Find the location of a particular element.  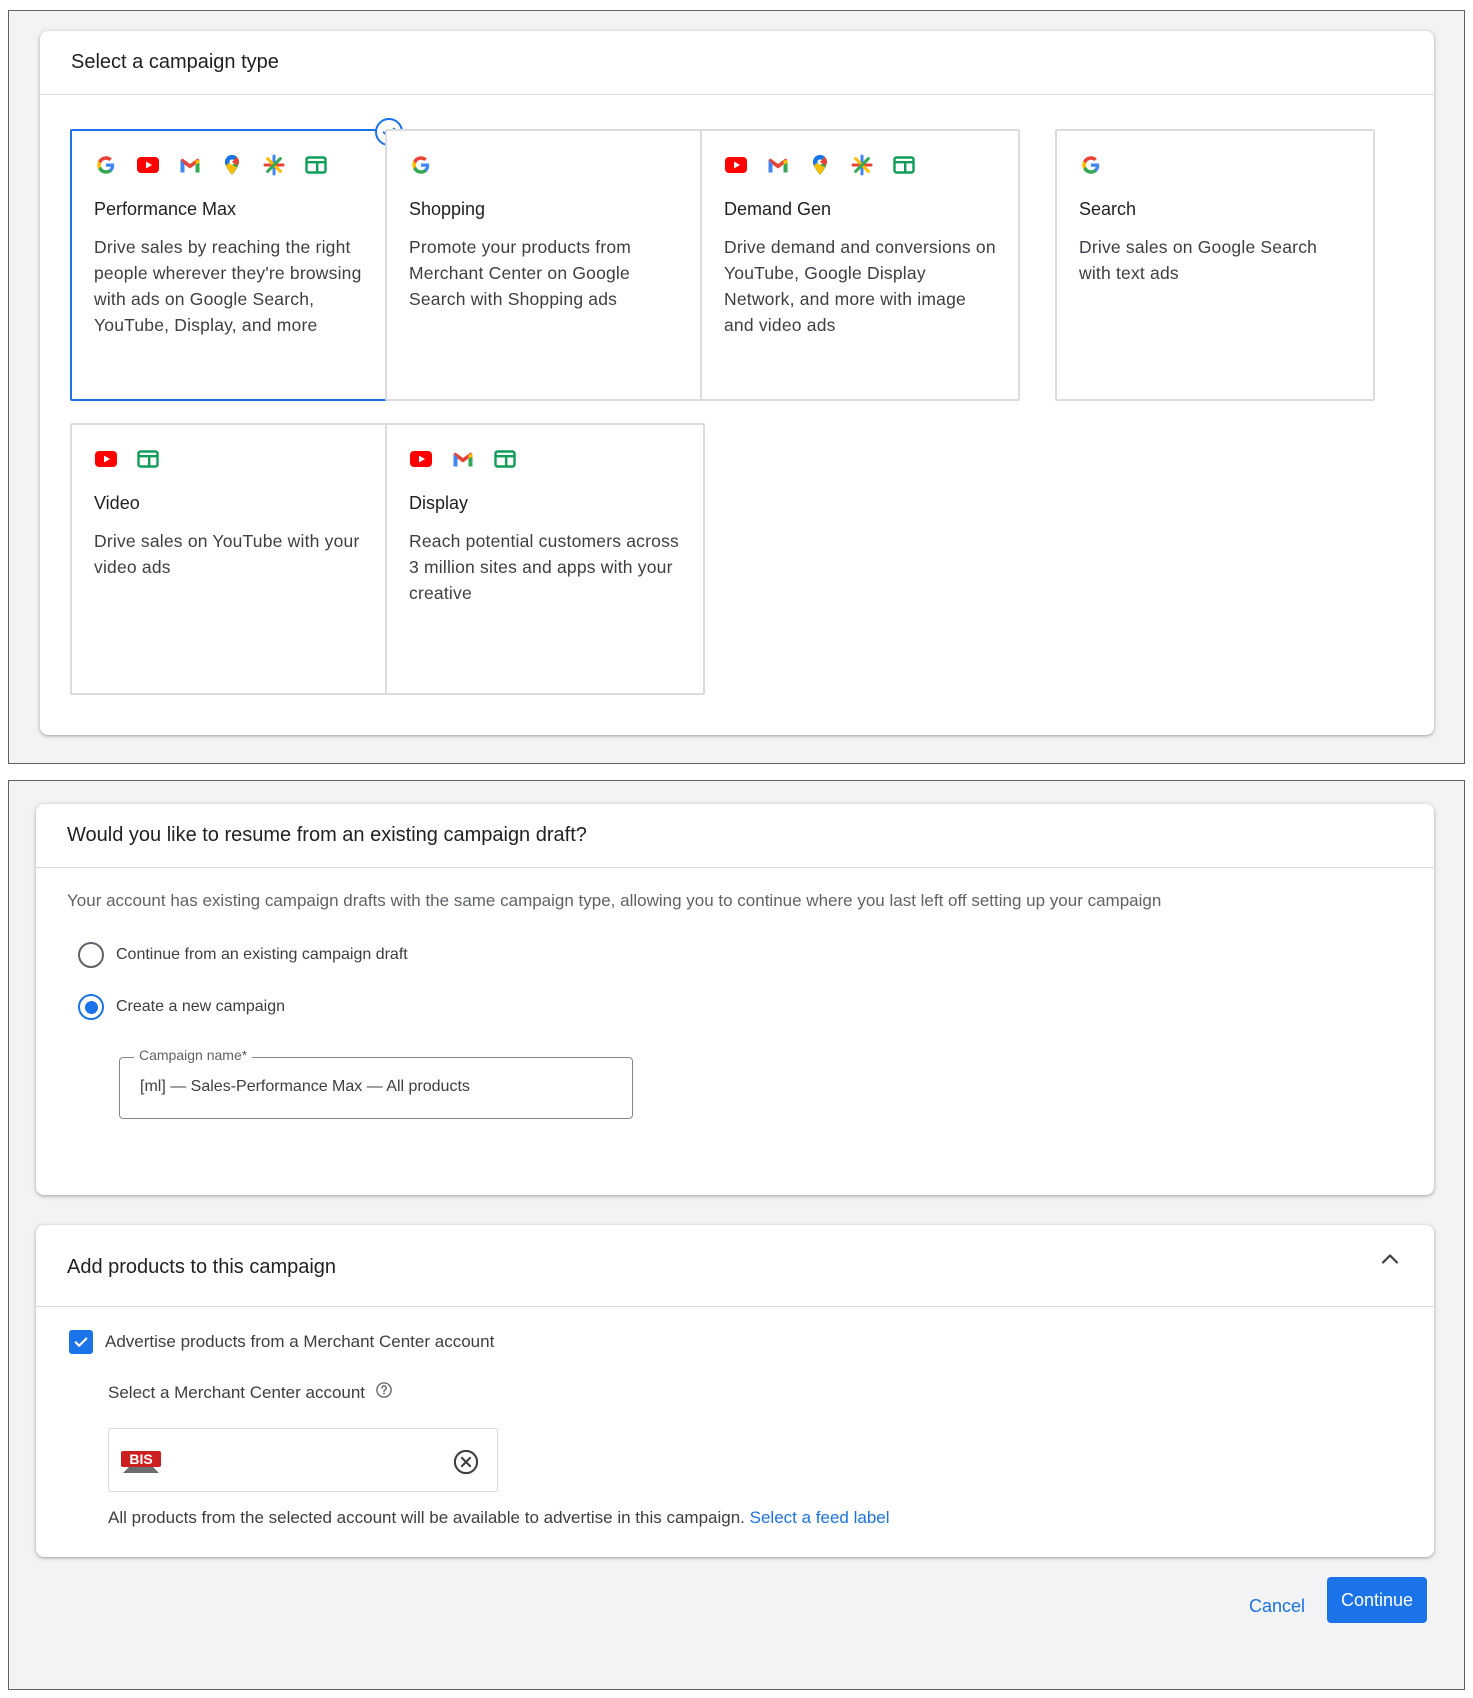

clear-selection-icon is located at coordinates (466, 1462).